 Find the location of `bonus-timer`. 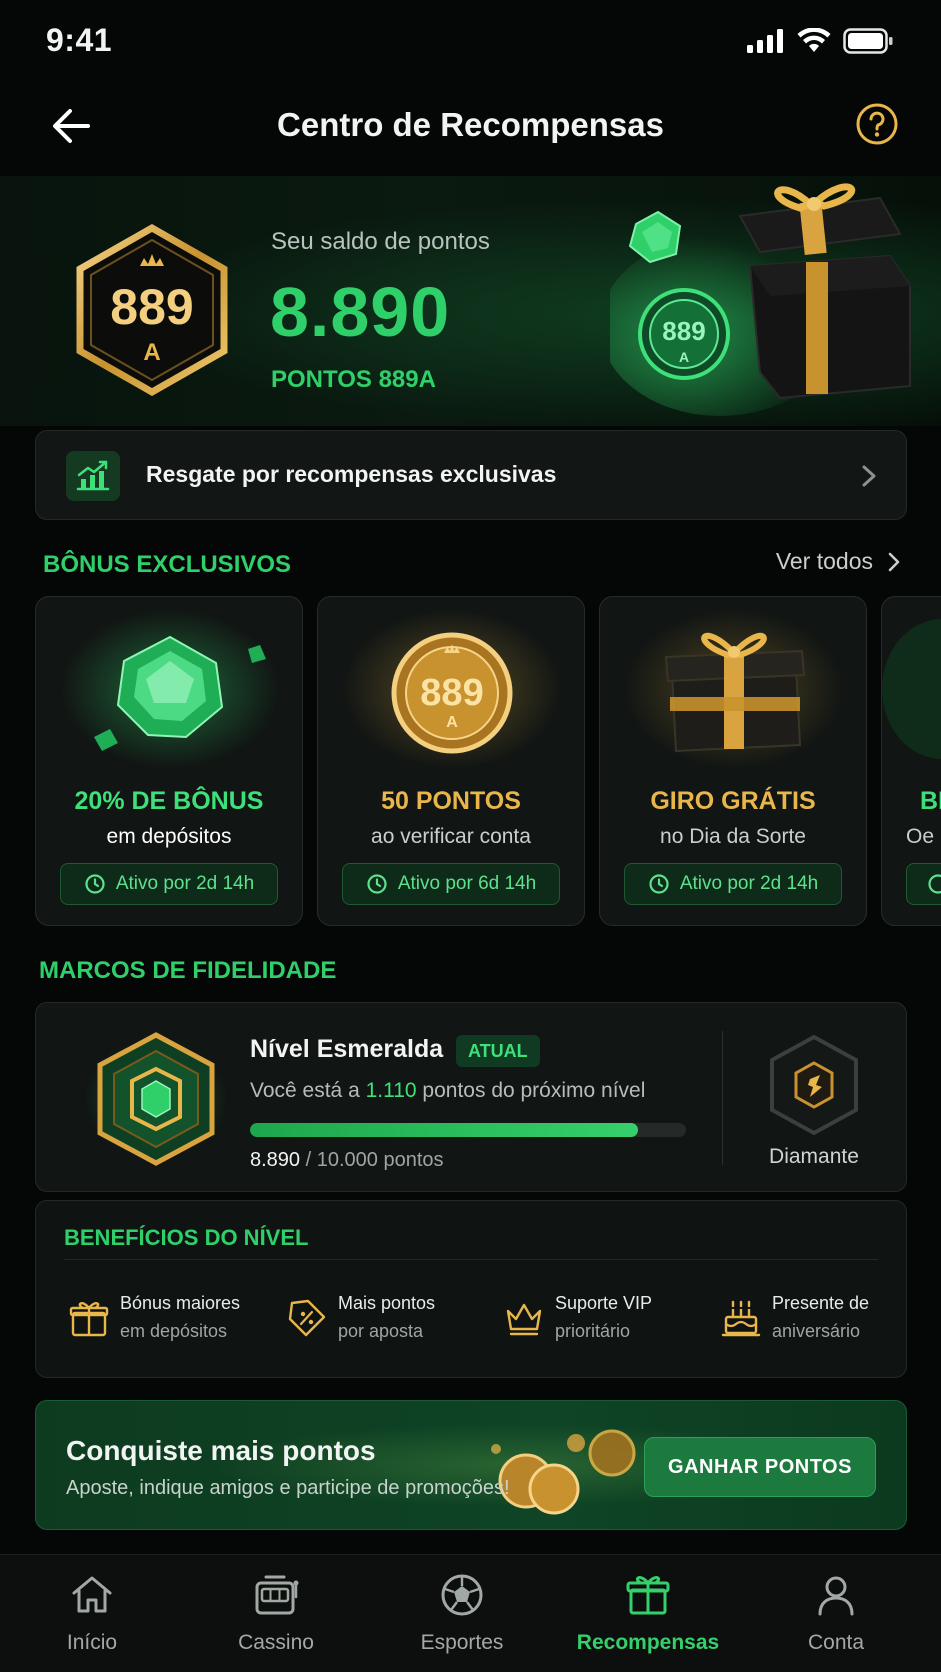

bonus-timer is located at coordinates (923, 884).